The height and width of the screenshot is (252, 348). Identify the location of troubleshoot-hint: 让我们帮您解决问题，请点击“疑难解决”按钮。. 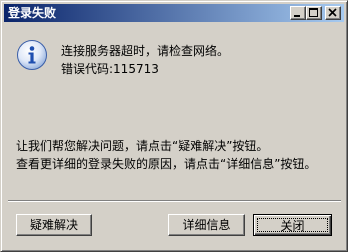
(142, 146).